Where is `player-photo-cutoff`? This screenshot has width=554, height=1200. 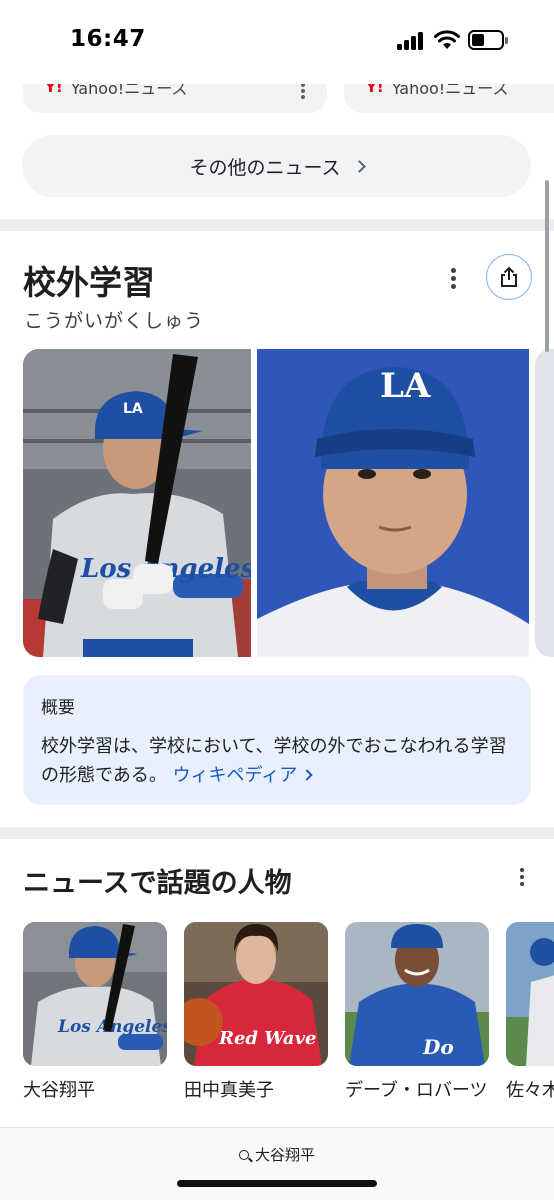 player-photo-cutoff is located at coordinates (544, 503).